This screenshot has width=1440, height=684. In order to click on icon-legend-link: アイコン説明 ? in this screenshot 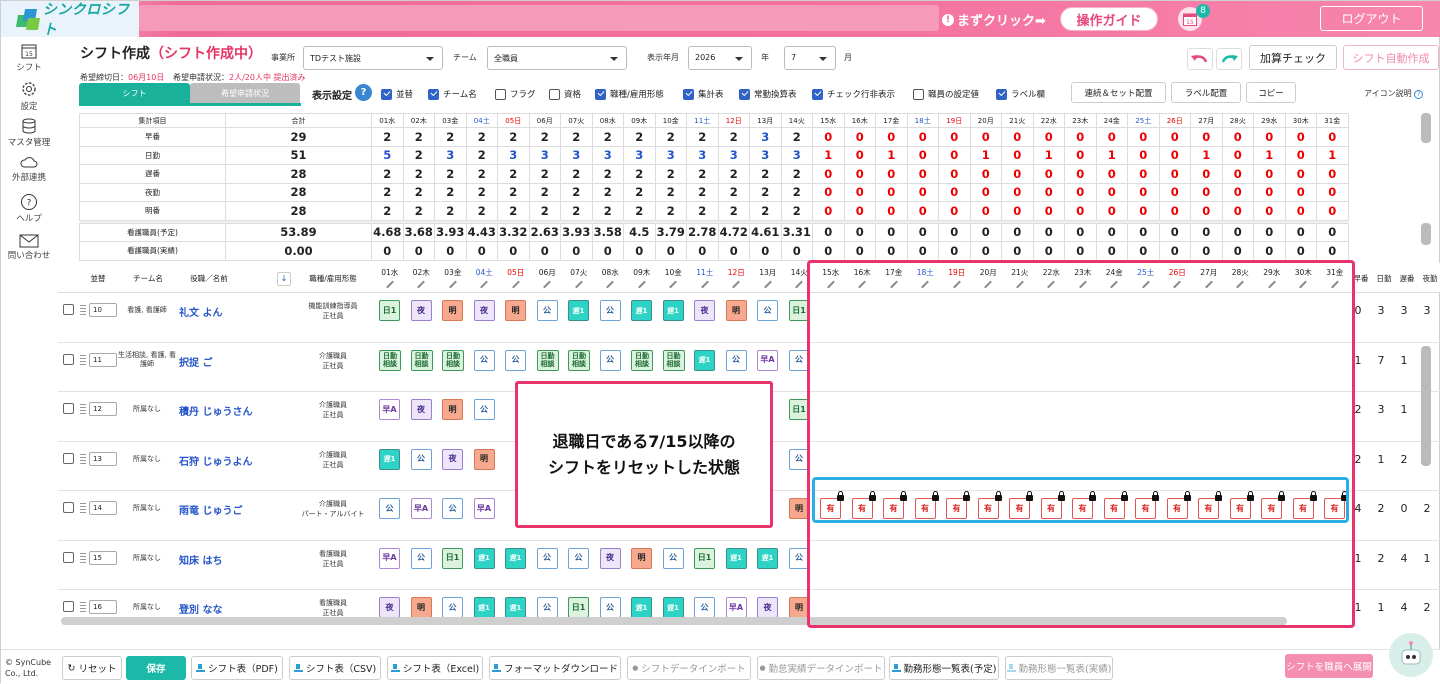, I will do `click(1394, 93)`.